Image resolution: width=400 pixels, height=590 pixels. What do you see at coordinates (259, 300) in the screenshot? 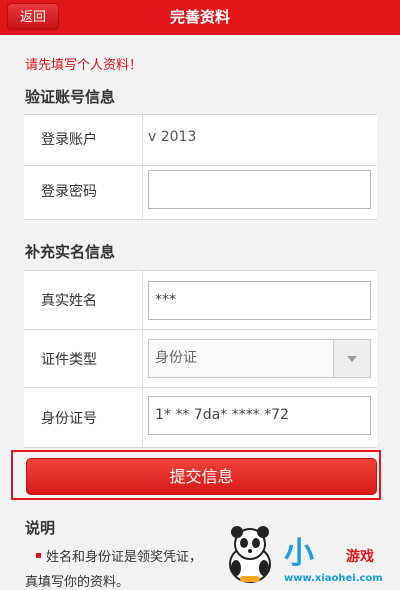
I see `real-name-input: ***` at bounding box center [259, 300].